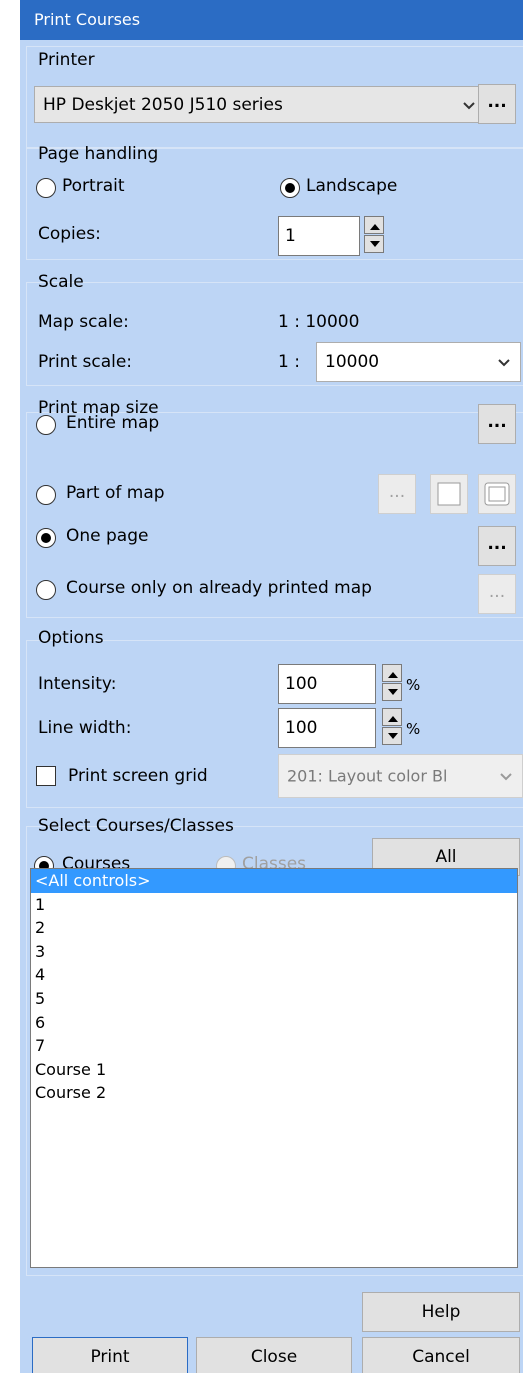 The width and height of the screenshot is (523, 1373). I want to click on print-scale-label: Print scale:, so click(85, 362).